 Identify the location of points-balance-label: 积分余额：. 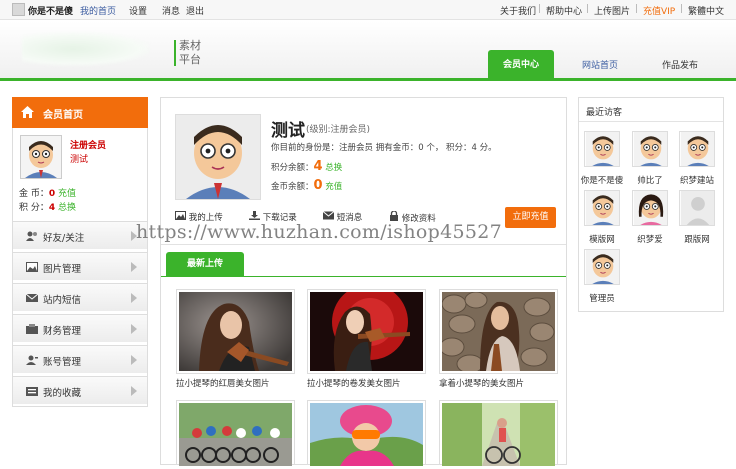
(292, 168).